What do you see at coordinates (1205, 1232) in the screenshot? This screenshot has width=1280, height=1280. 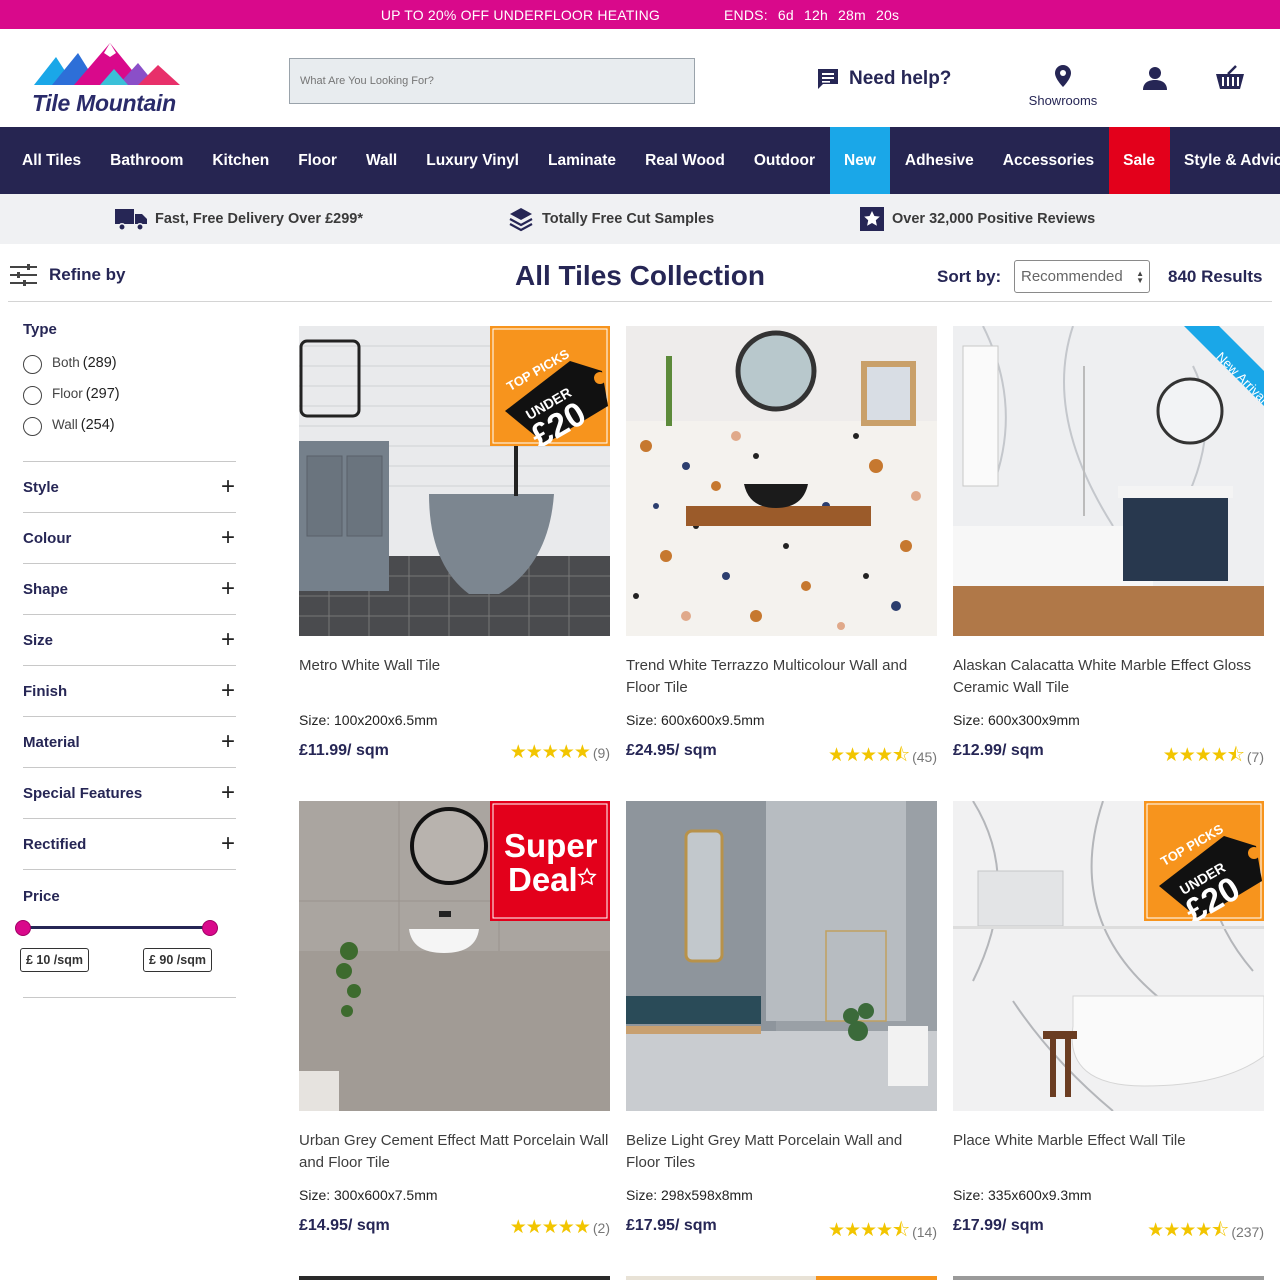 I see `product-rating: ★★★★⯪ (237)` at bounding box center [1205, 1232].